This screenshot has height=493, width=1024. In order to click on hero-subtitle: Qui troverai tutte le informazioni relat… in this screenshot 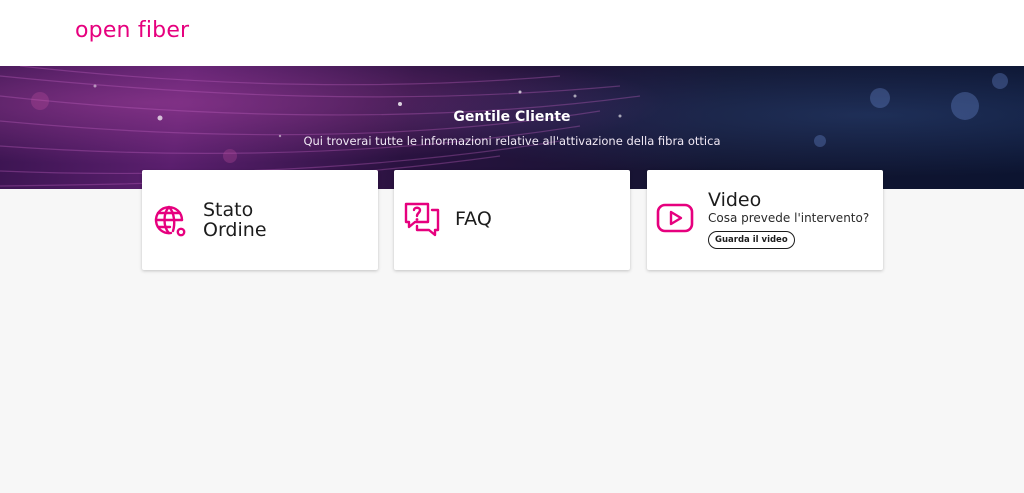, I will do `click(512, 141)`.